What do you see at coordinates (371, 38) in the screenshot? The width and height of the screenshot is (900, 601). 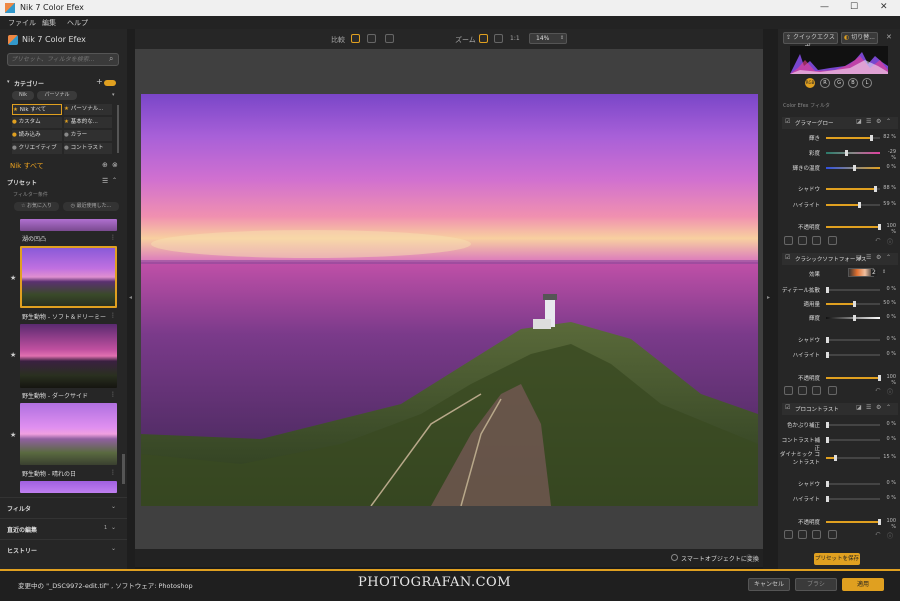 I see `compare-split-icon` at bounding box center [371, 38].